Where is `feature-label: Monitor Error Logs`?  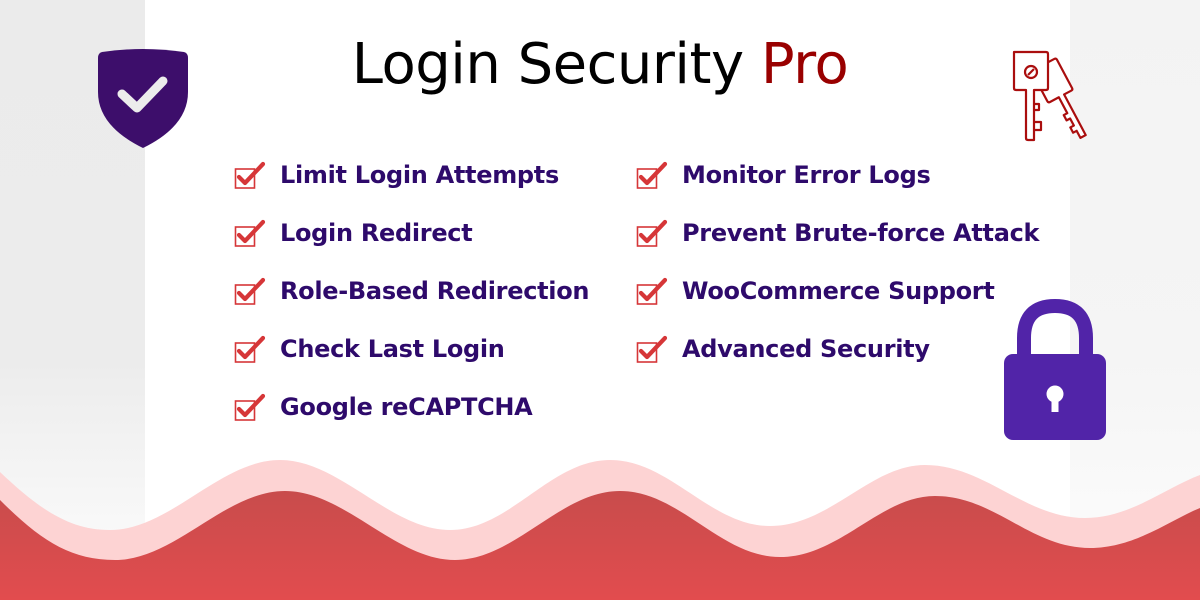
feature-label: Monitor Error Logs is located at coordinates (806, 175).